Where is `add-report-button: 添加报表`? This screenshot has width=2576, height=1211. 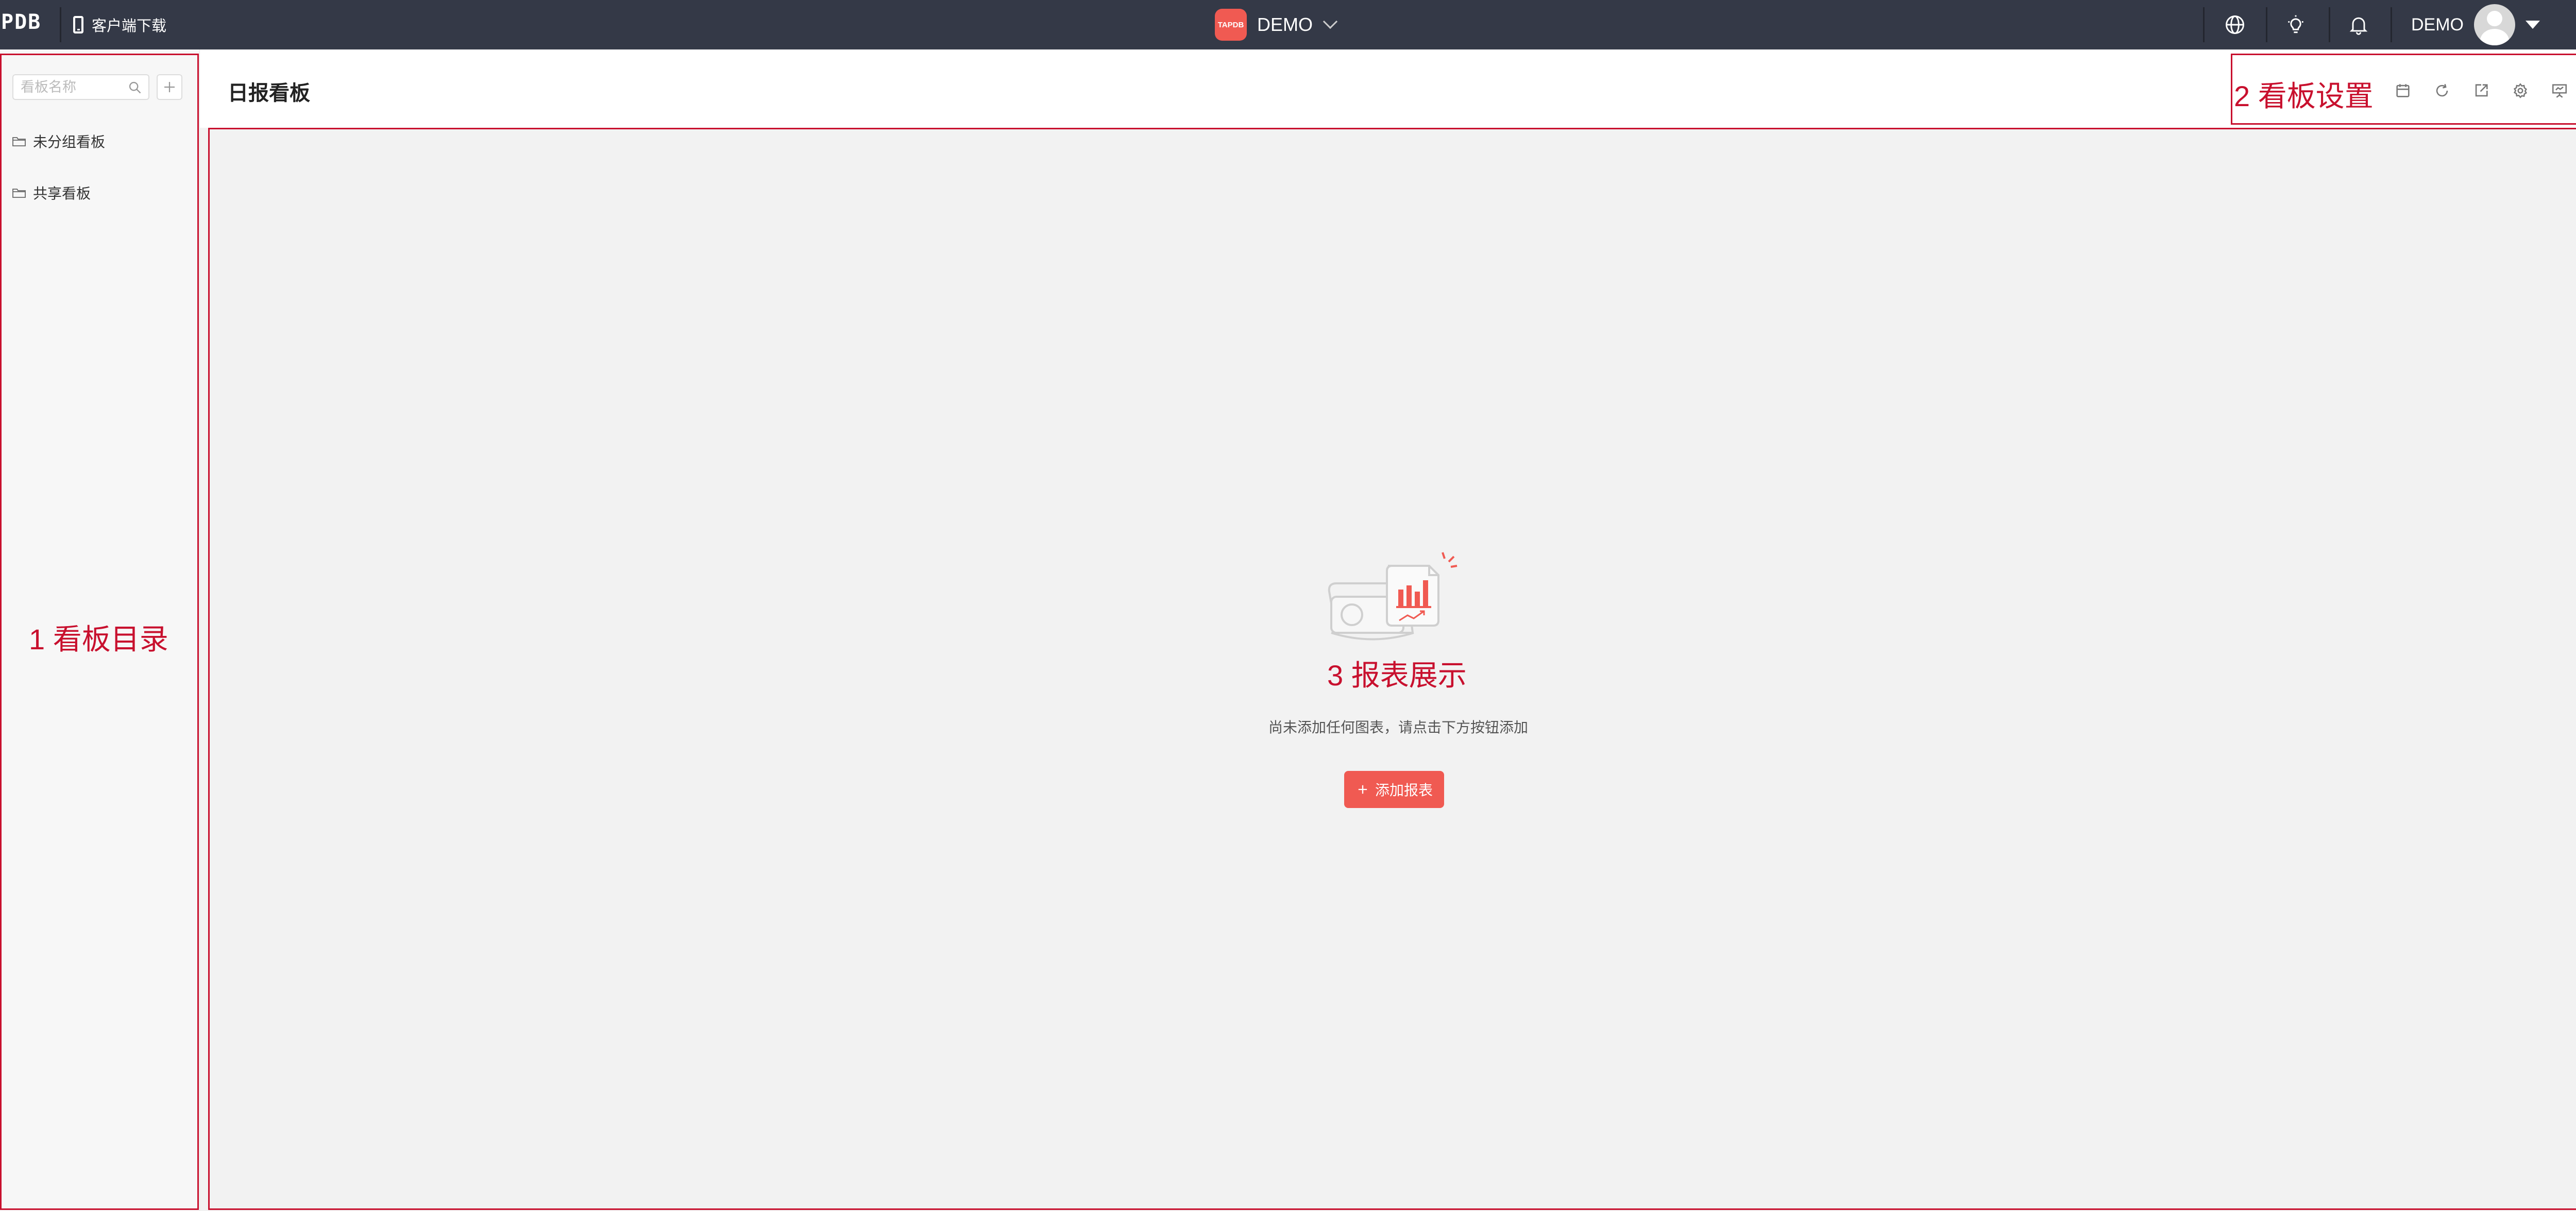
add-report-button: 添加报表 is located at coordinates (1394, 790).